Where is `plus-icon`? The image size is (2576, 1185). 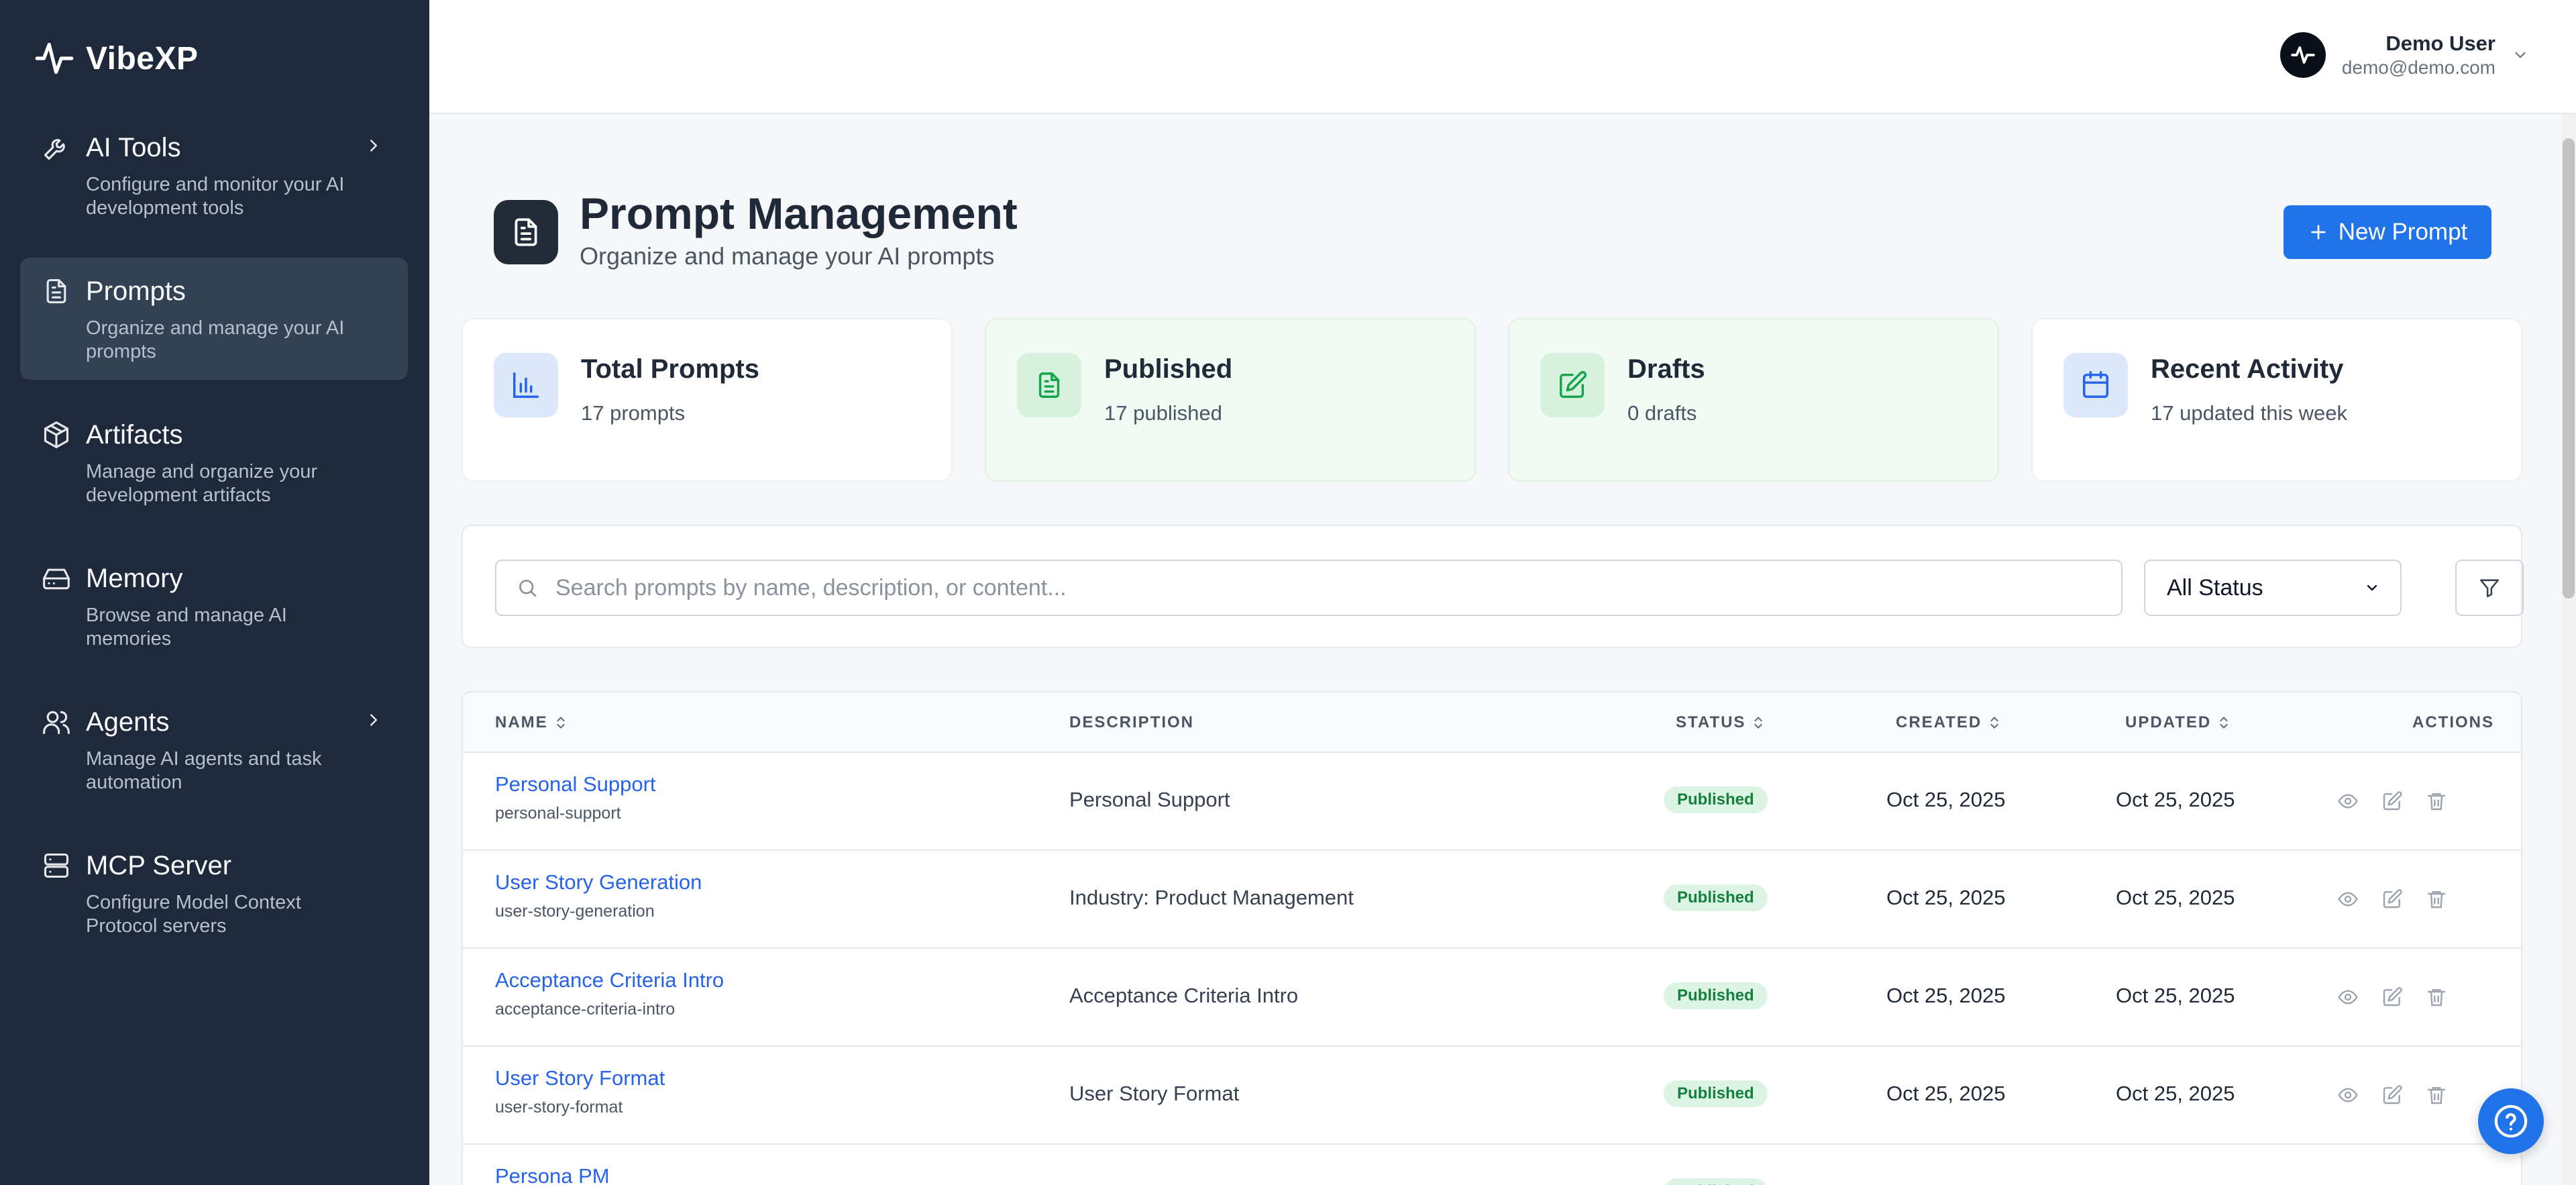
plus-icon is located at coordinates (2318, 232).